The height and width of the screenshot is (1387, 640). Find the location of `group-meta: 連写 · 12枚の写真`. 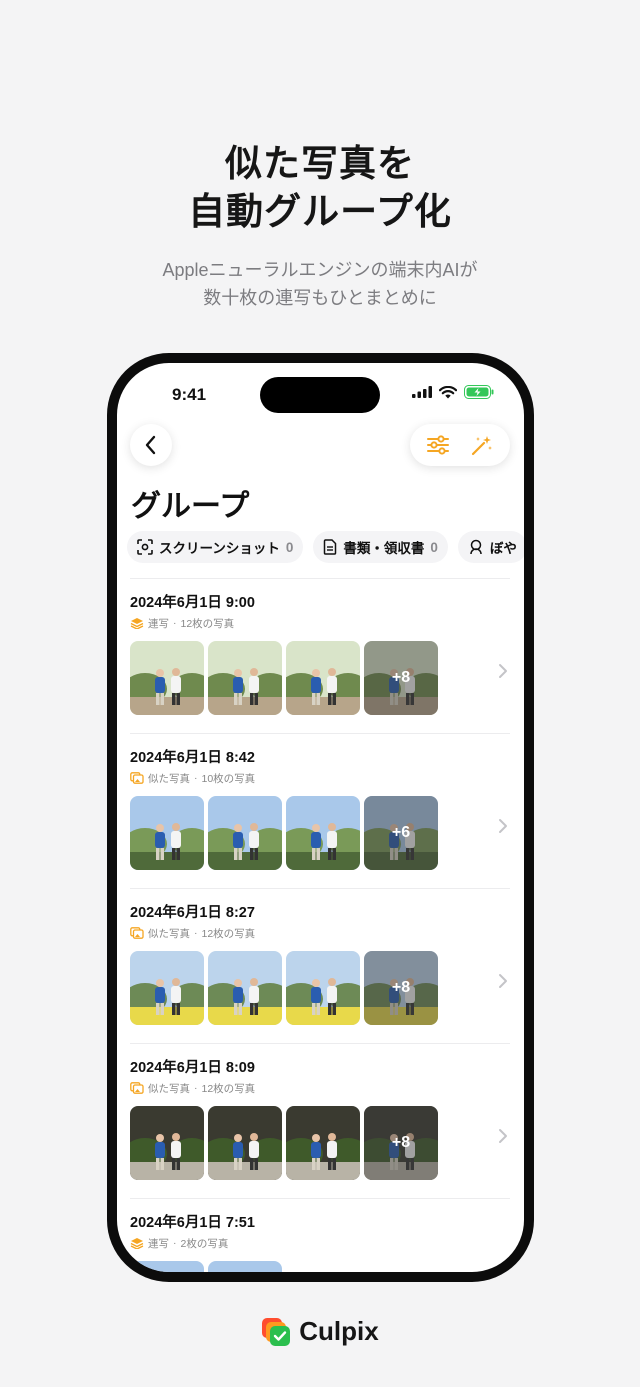

group-meta: 連写 · 12枚の写真 is located at coordinates (320, 623).